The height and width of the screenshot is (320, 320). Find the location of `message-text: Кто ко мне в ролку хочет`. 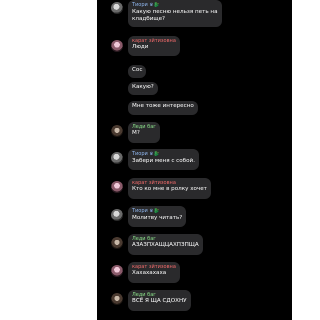

message-text: Кто ко мне в ролку хочет is located at coordinates (169, 189).